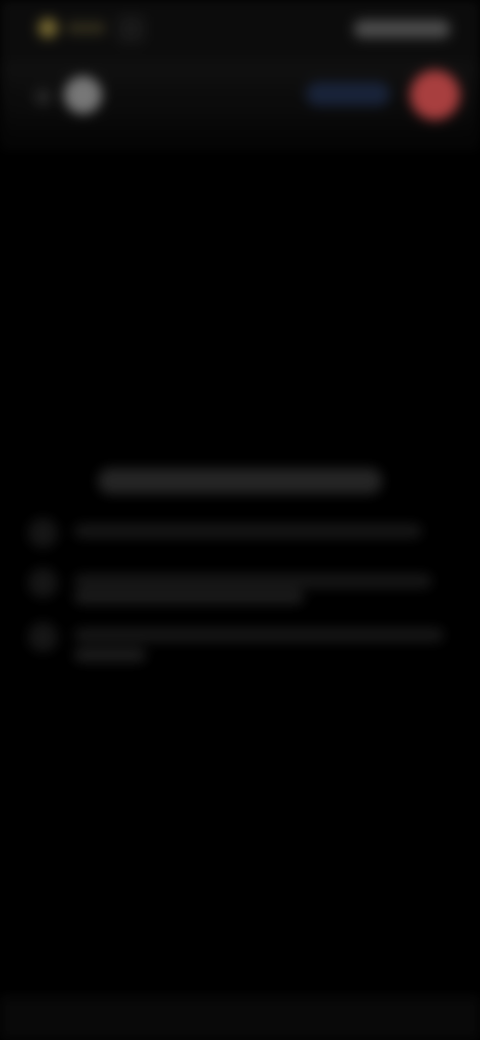  What do you see at coordinates (348, 94) in the screenshot?
I see `participant-chip` at bounding box center [348, 94].